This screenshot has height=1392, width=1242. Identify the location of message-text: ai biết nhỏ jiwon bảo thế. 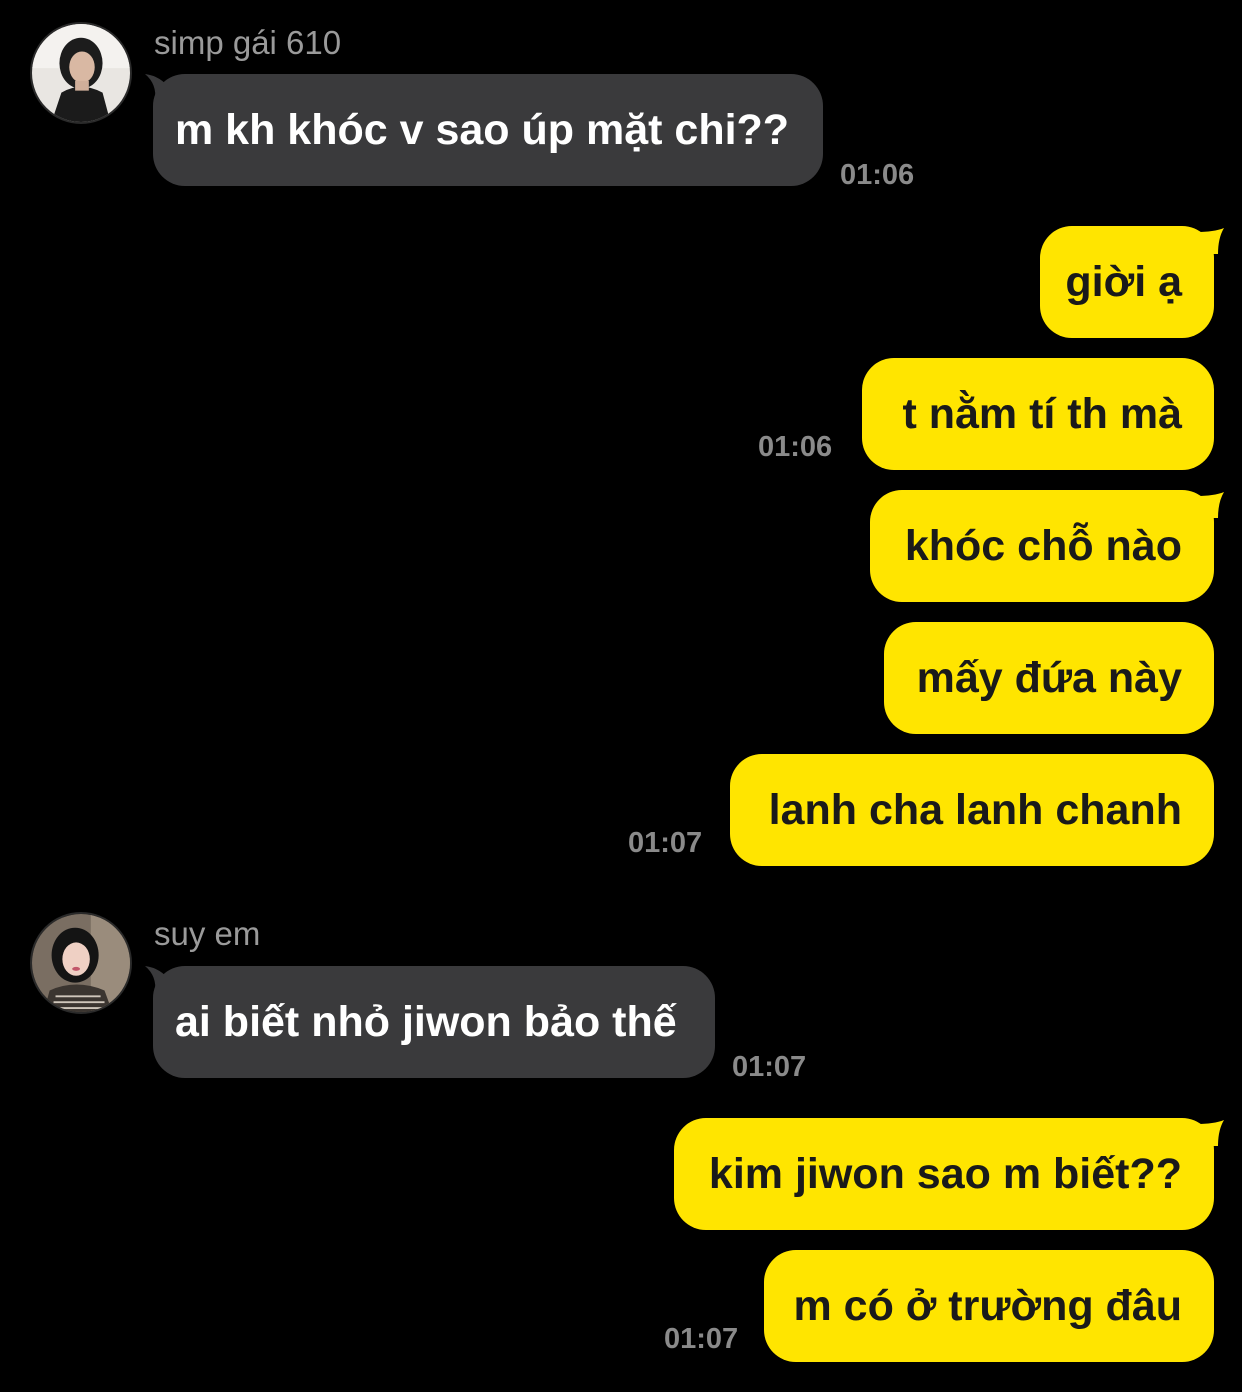
(426, 1021).